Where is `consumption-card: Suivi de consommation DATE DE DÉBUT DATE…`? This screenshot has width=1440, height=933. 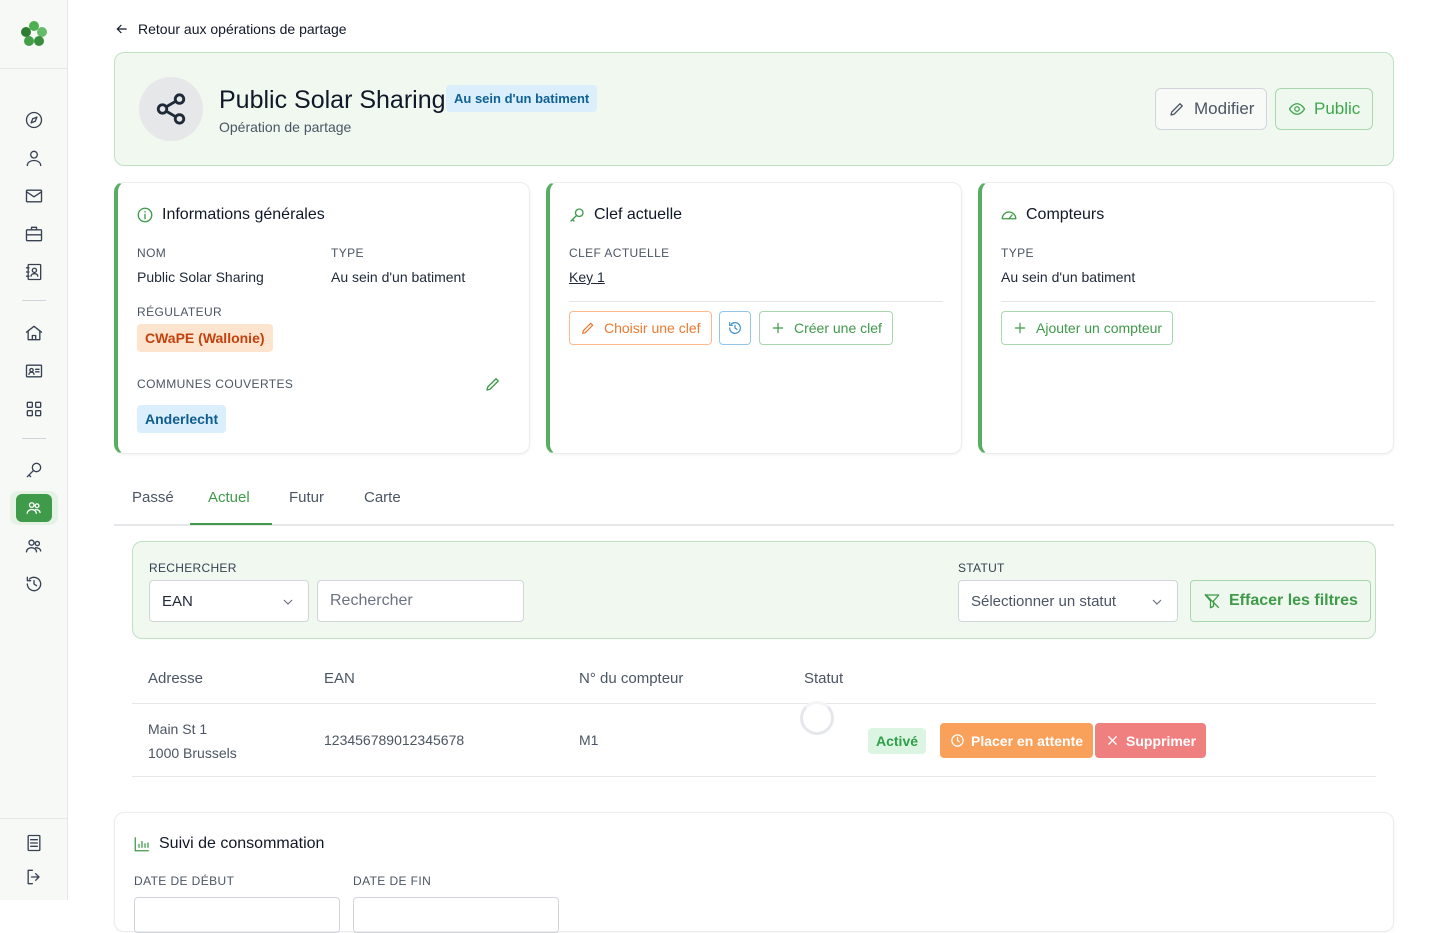 consumption-card: Suivi de consommation DATE DE DÉBUT DATE… is located at coordinates (754, 872).